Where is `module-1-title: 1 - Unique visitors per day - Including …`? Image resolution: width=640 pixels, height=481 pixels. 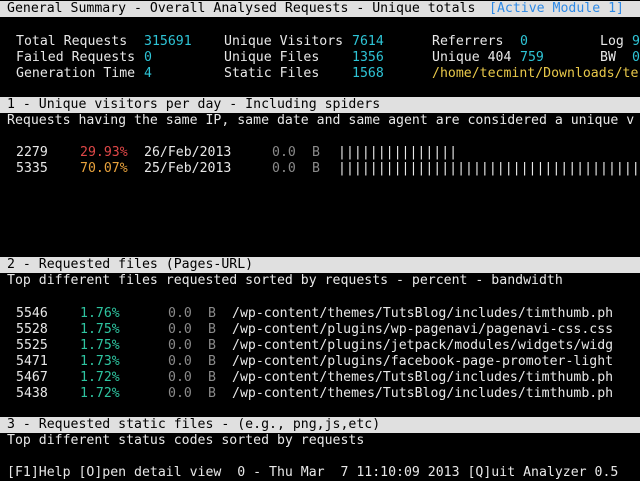
module-1-title: 1 - Unique visitors per day - Including … is located at coordinates (194, 104).